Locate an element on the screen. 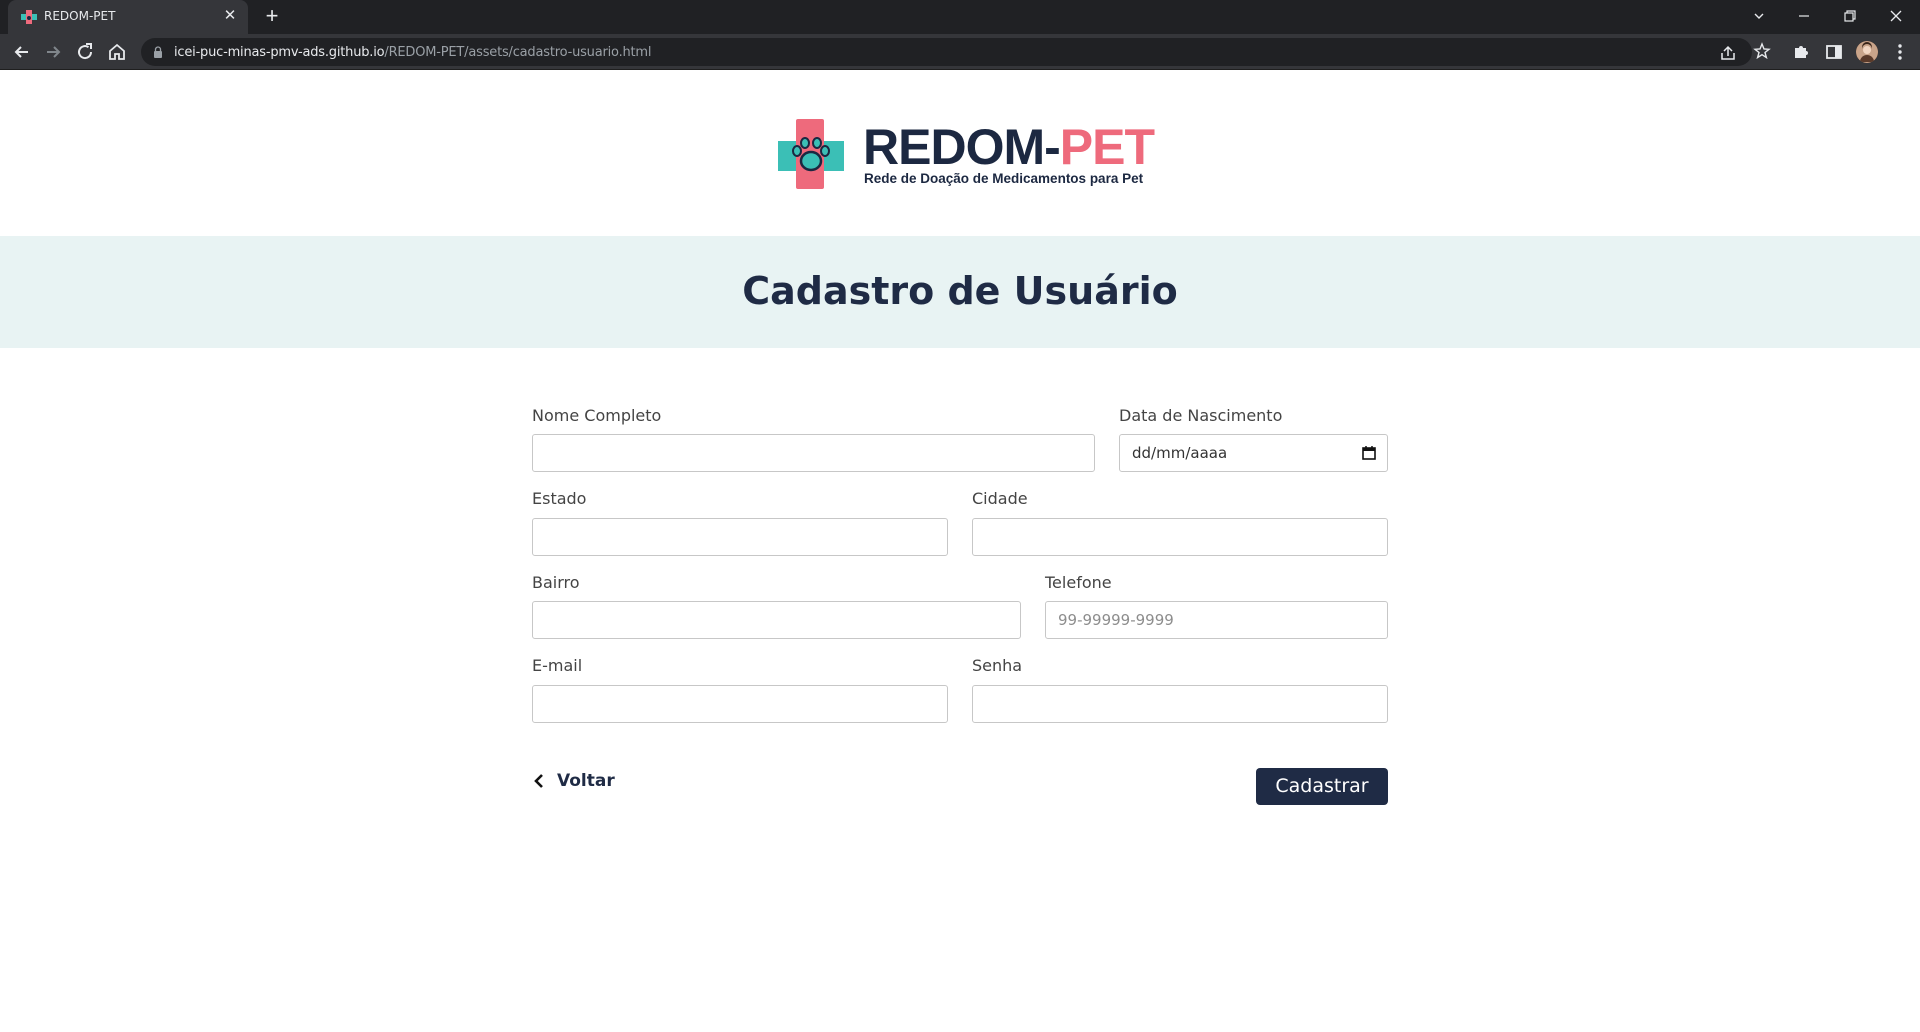 The image size is (1920, 1032). more-menu-icon is located at coordinates (1900, 52).